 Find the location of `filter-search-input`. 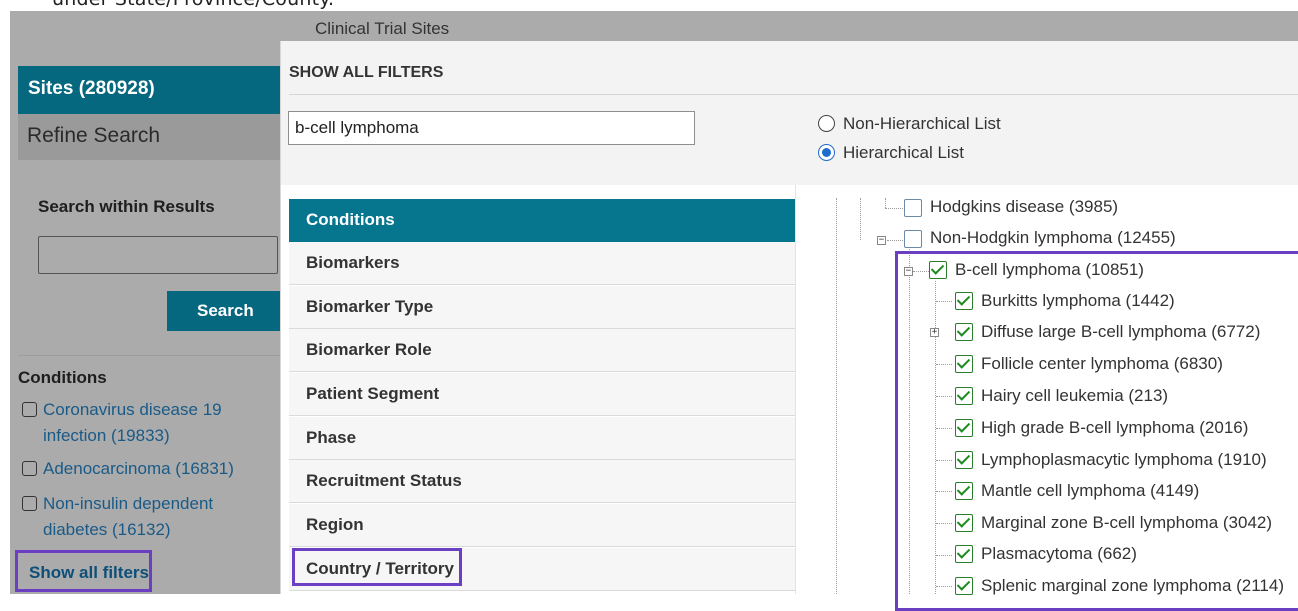

filter-search-input is located at coordinates (491, 128).